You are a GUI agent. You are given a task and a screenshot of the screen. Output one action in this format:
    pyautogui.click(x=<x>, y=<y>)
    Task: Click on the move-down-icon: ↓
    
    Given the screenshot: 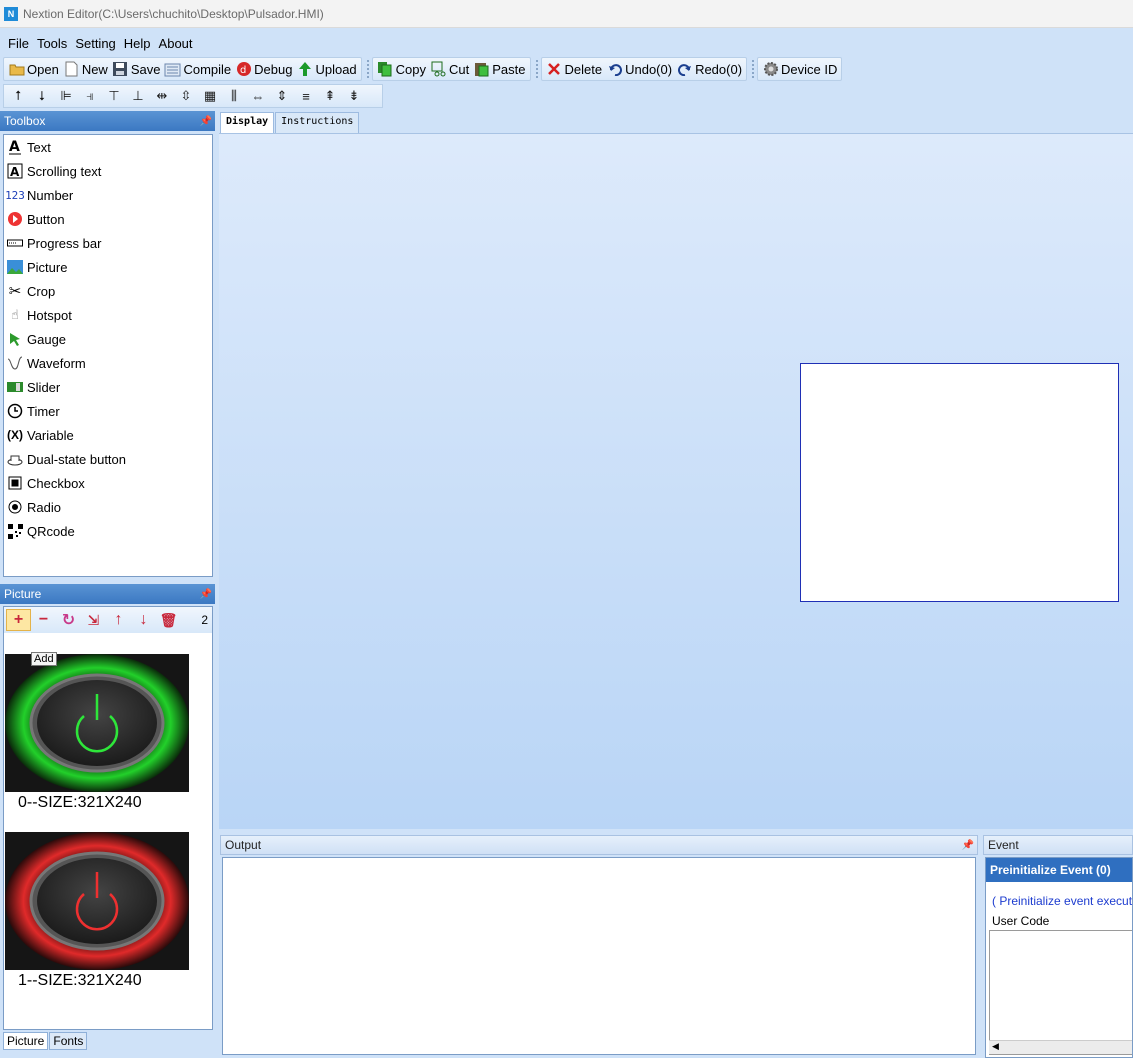 What is the action you would take?
    pyautogui.click(x=143, y=620)
    